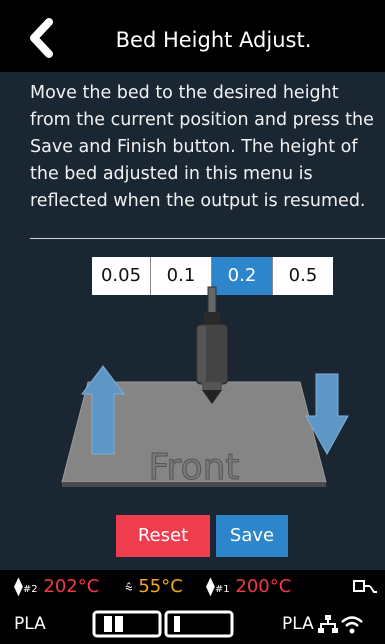 This screenshot has width=385, height=644. I want to click on extruder1-temp: ⧫#1 200°C, so click(249, 586).